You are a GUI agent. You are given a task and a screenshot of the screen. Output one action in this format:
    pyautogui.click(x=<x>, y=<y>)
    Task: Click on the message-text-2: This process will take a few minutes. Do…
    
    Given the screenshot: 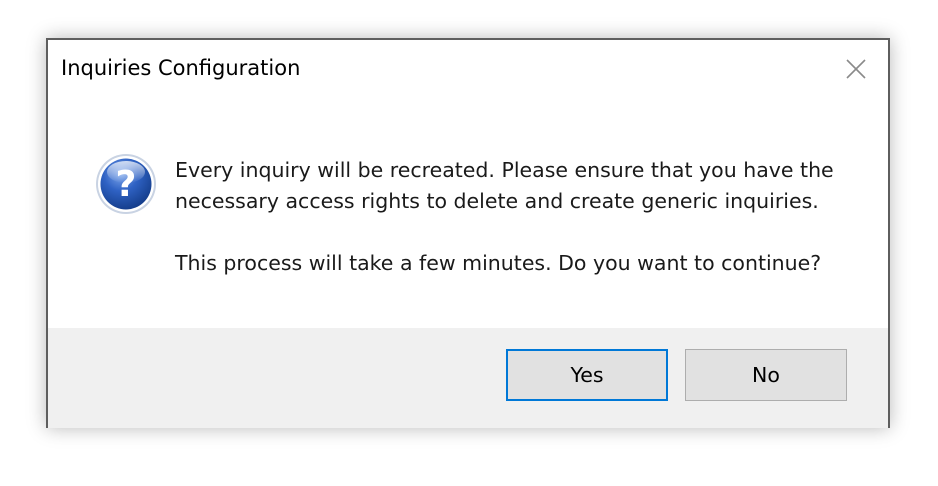 What is the action you would take?
    pyautogui.click(x=498, y=263)
    